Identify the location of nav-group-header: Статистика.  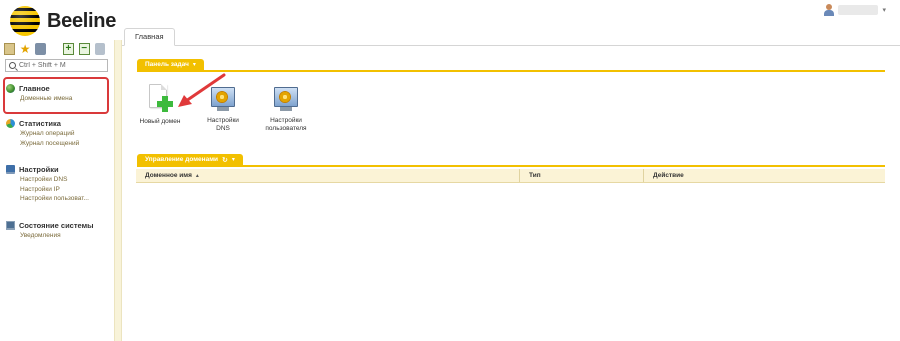
(42, 123).